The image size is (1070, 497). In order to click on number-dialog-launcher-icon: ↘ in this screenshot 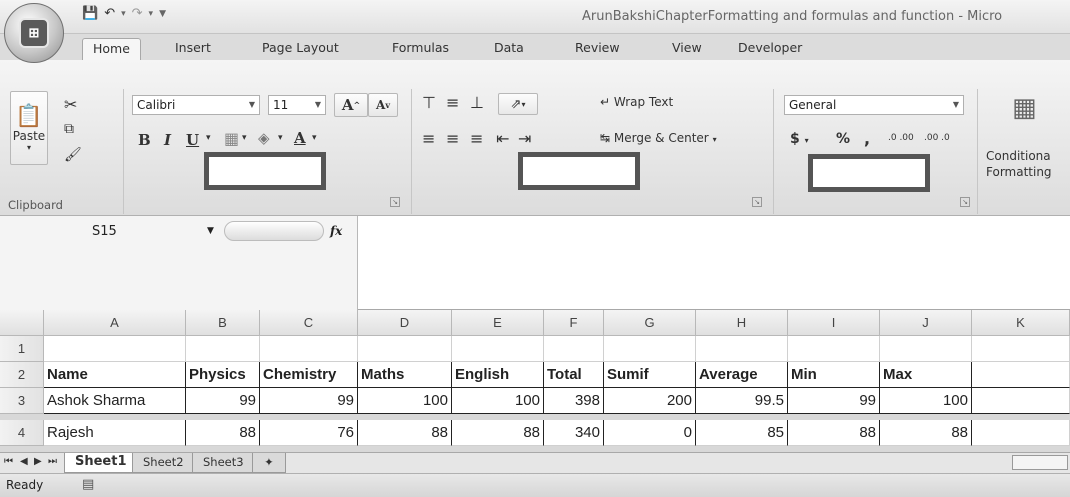, I will do `click(965, 202)`.